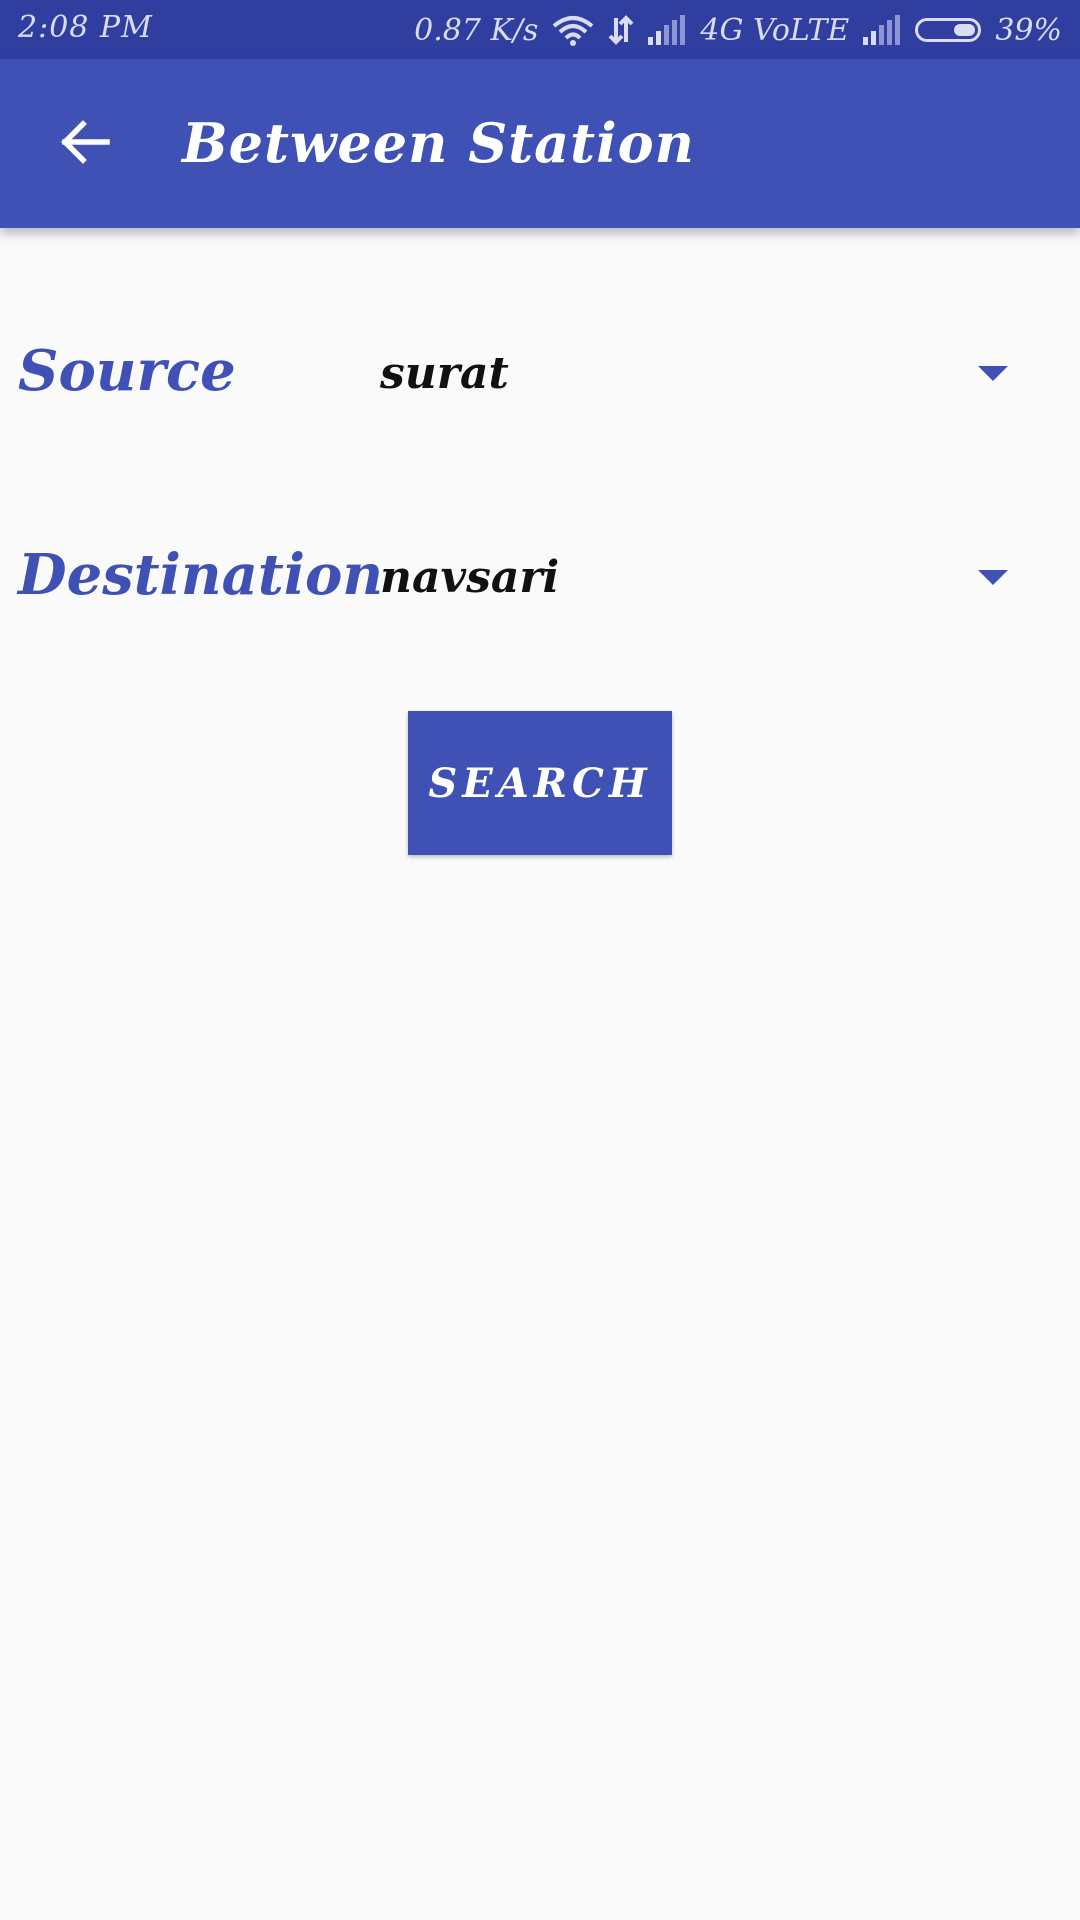 The height and width of the screenshot is (1920, 1080). What do you see at coordinates (540, 783) in the screenshot?
I see `search-button: SEARCH` at bounding box center [540, 783].